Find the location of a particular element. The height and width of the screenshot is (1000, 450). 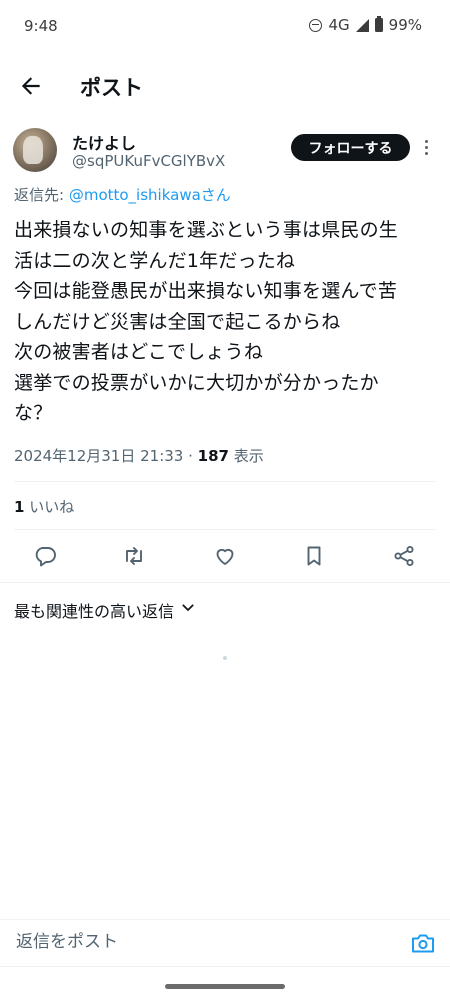

post-line: 選挙での投票がいかに大切かが分かったか is located at coordinates (196, 382).